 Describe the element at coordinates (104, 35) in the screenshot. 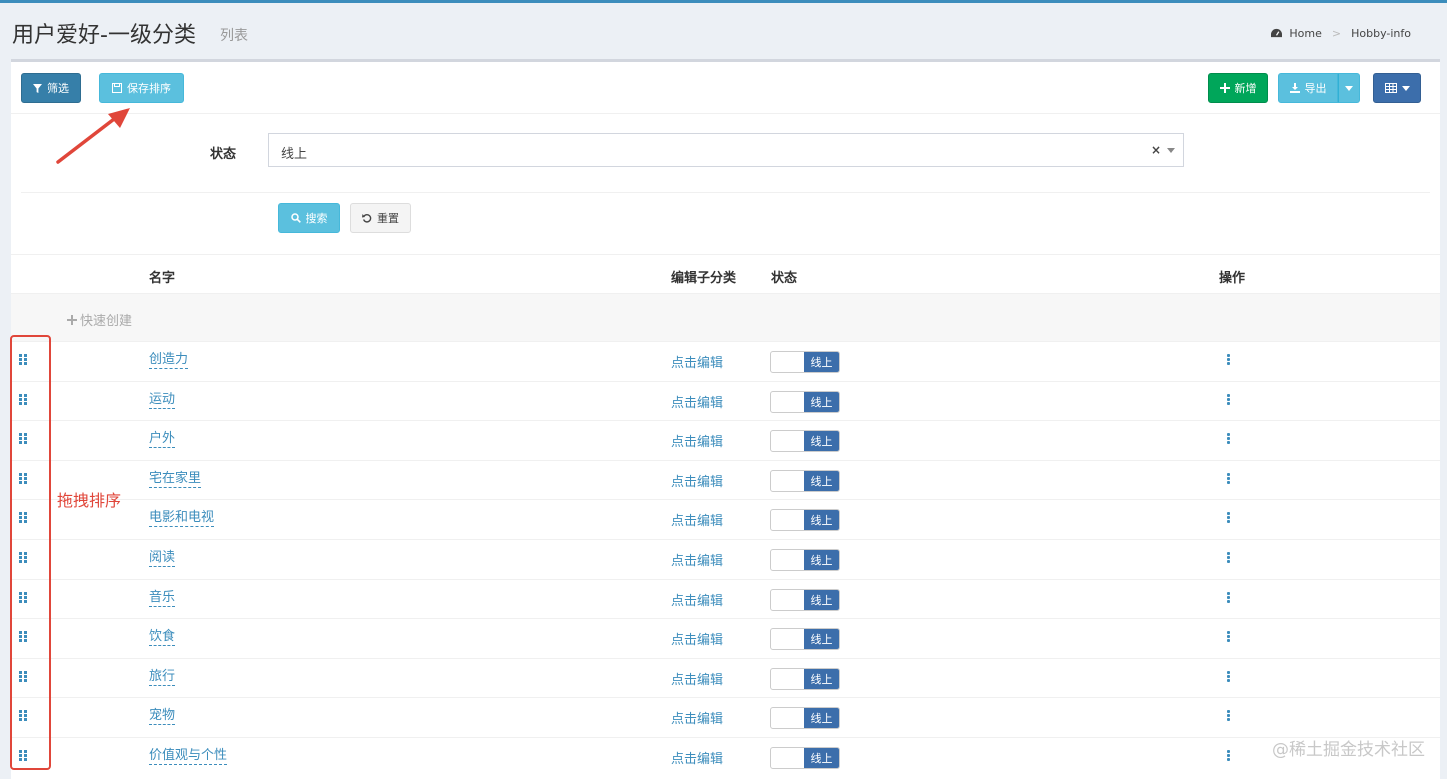

I see `page-title: 用户爱好-一级分类` at that location.